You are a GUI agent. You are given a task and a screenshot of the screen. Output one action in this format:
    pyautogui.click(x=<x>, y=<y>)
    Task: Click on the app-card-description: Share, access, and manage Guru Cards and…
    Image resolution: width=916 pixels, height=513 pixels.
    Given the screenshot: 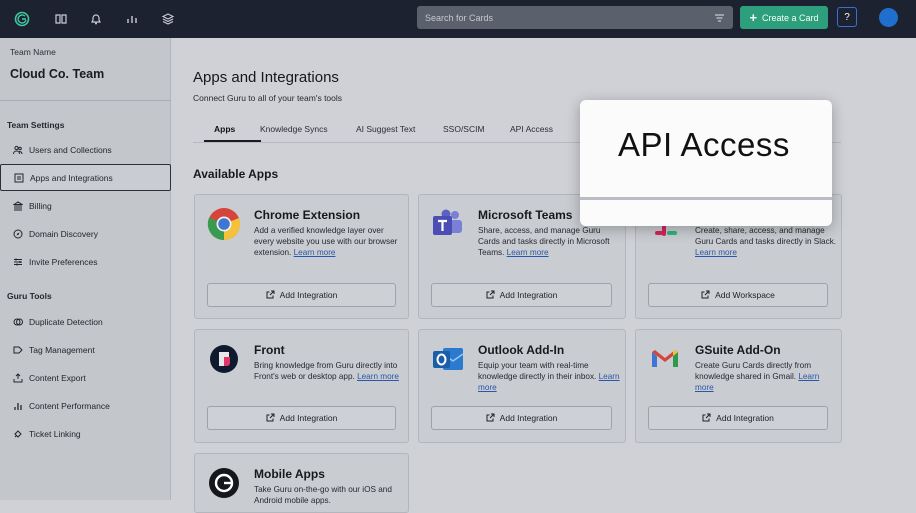 What is the action you would take?
    pyautogui.click(x=550, y=242)
    